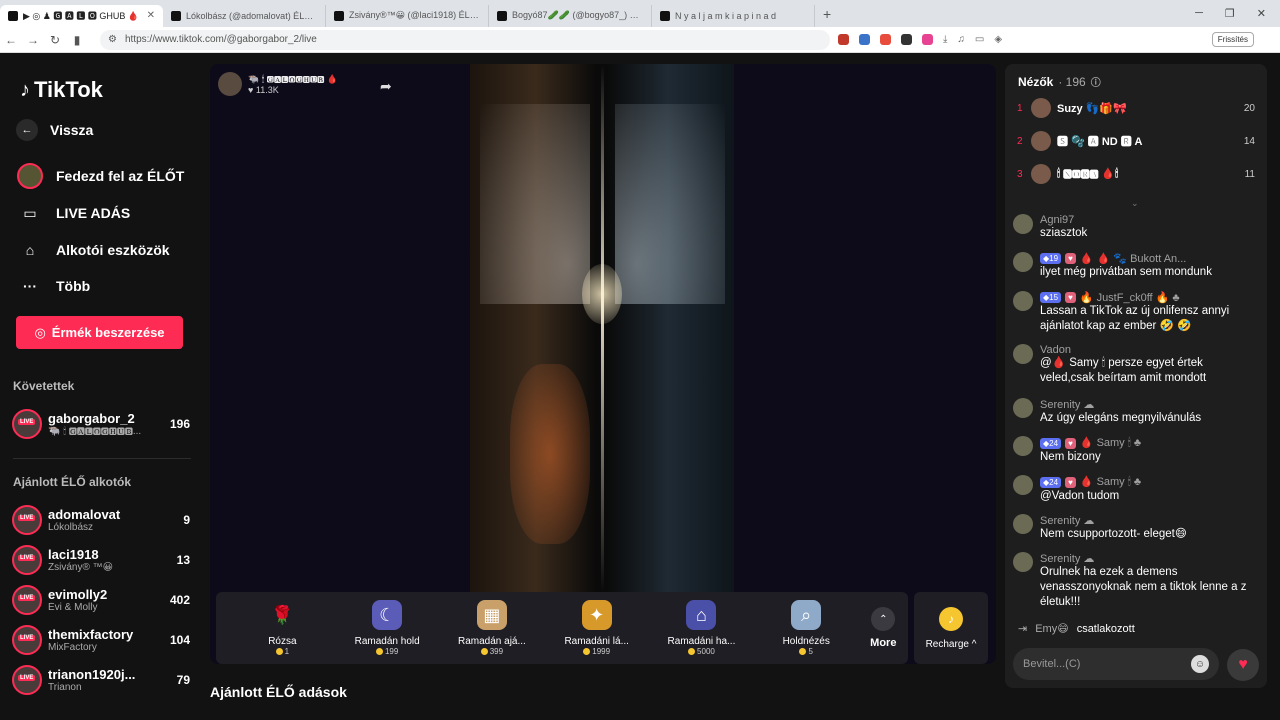  What do you see at coordinates (71, 527) in the screenshot?
I see `creator-subtitle: Lókolbász` at bounding box center [71, 527].